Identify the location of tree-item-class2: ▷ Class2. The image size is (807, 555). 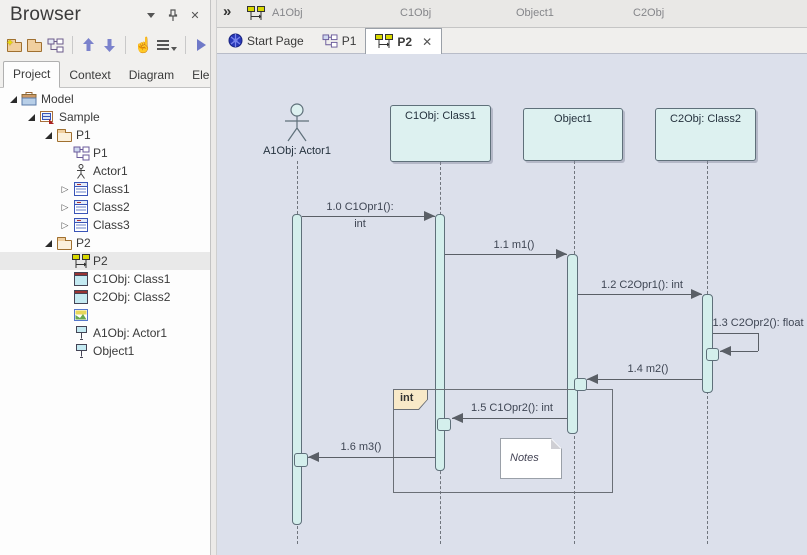
(105, 207).